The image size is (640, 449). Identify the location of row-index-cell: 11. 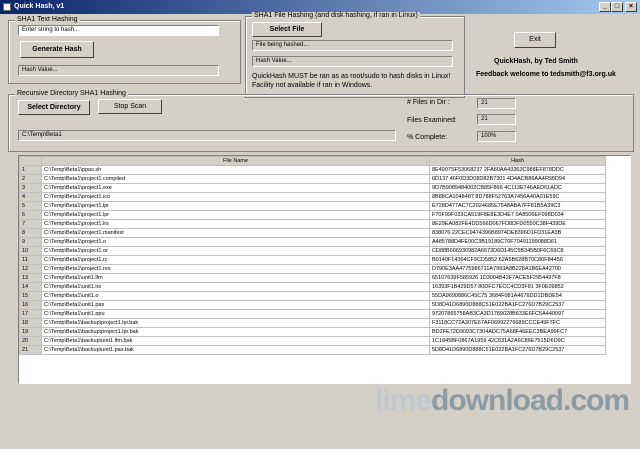
(30, 260).